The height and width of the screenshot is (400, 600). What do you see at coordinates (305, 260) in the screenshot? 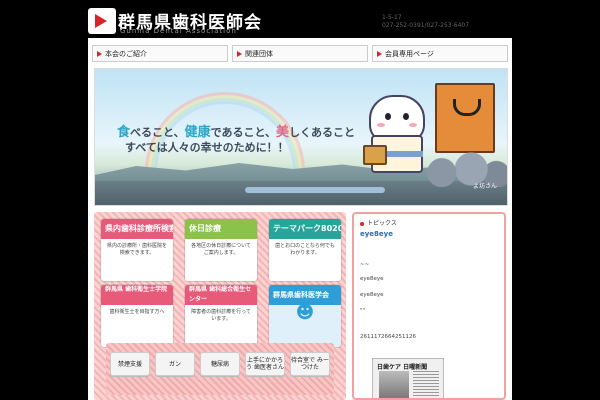
I see `tile-body: 歯とお口のことなら何でもわかります。` at bounding box center [305, 260].